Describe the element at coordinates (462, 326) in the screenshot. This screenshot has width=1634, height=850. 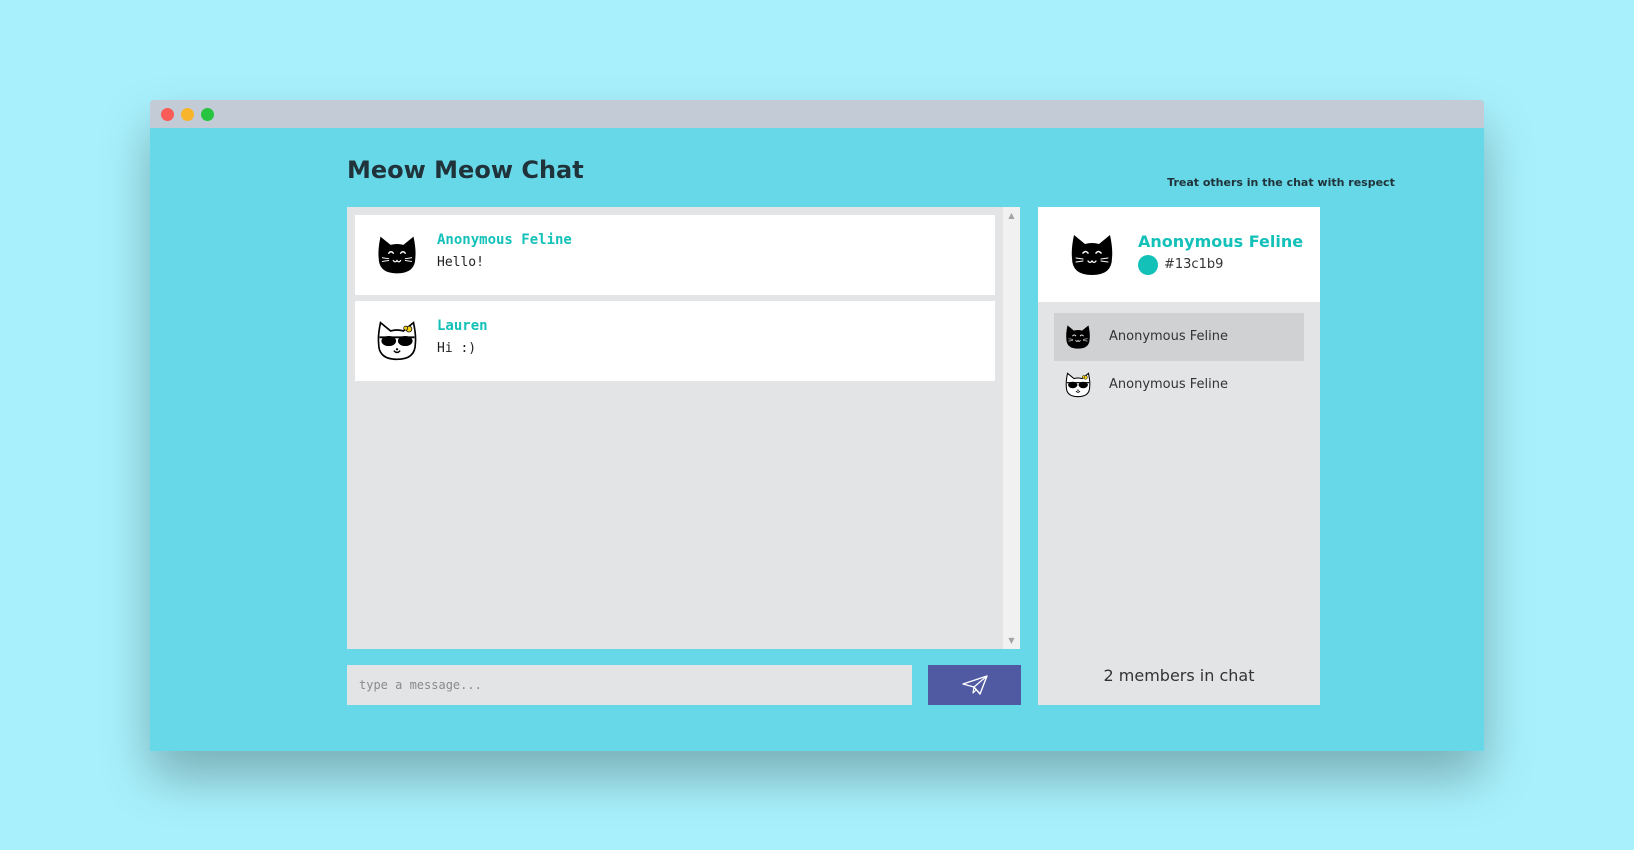
I see `message-author: Lauren` at that location.